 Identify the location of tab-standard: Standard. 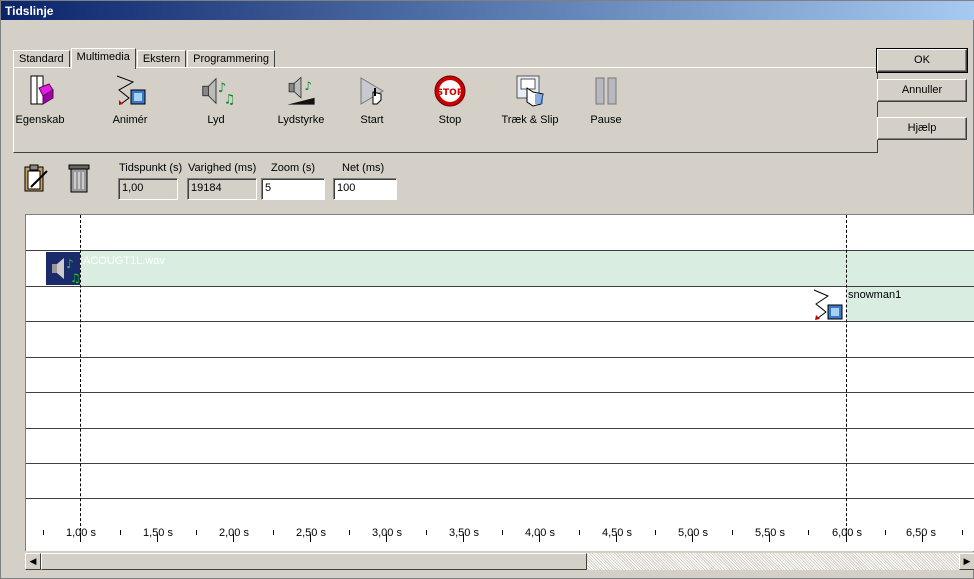
(41, 59).